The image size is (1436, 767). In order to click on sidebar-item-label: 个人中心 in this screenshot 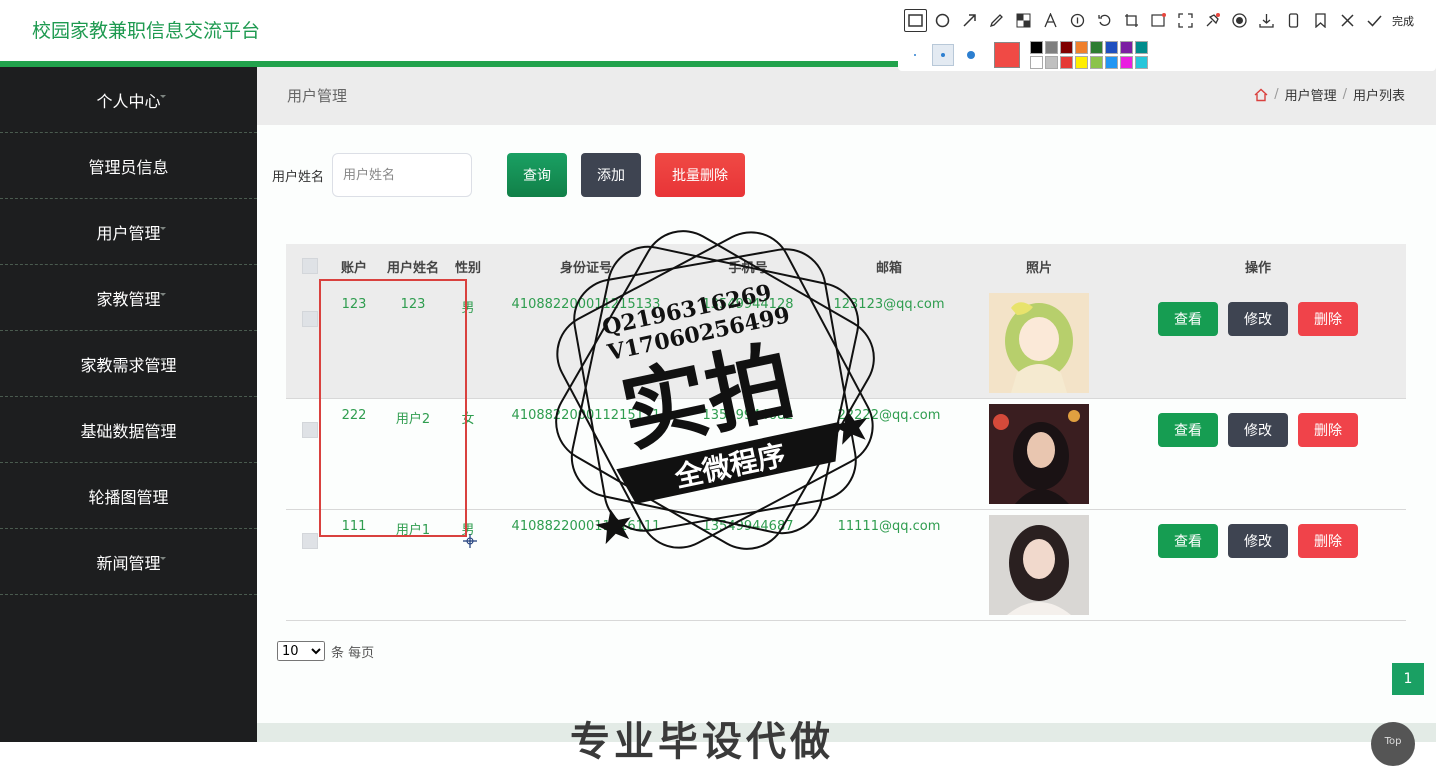, I will do `click(128, 101)`.